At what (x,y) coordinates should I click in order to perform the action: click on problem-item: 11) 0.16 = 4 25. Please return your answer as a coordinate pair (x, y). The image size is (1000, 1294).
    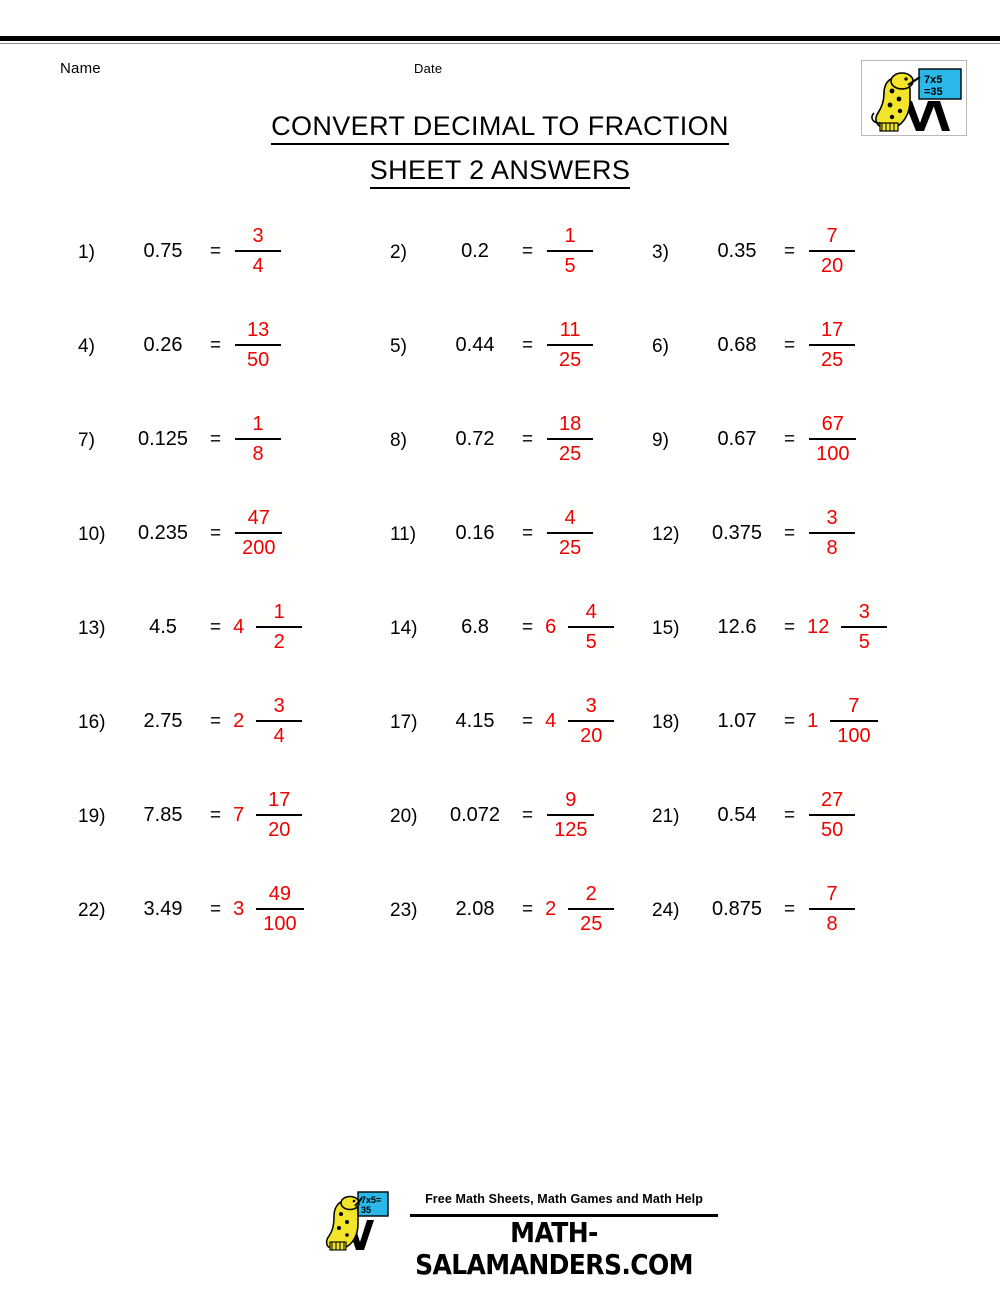
    Looking at the image, I should click on (492, 543).